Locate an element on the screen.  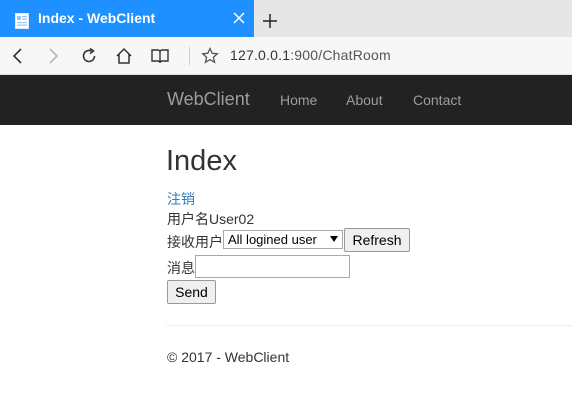
forward-arrow-icon is located at coordinates (53, 56).